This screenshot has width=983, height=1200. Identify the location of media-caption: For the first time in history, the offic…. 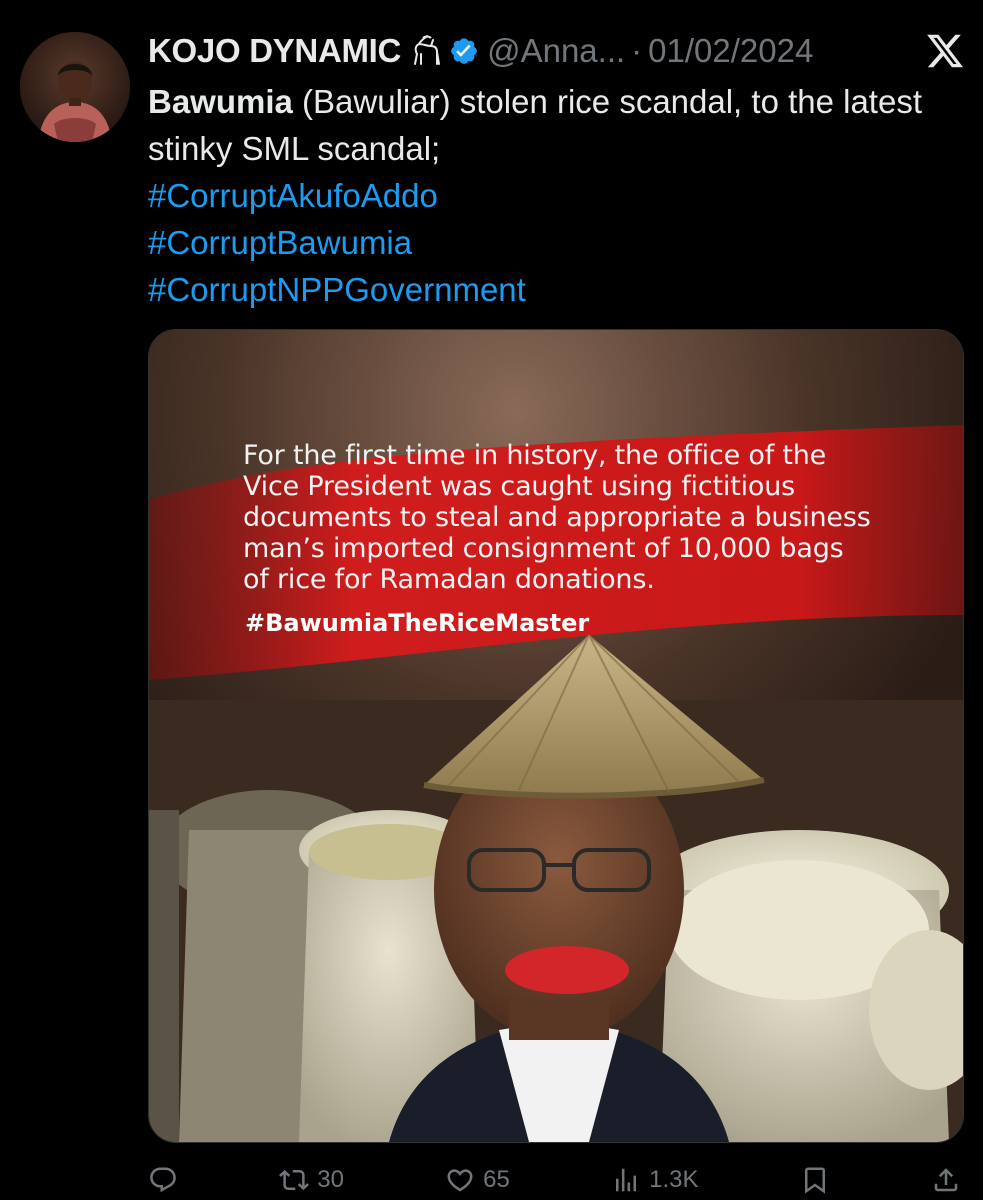
(563, 517).